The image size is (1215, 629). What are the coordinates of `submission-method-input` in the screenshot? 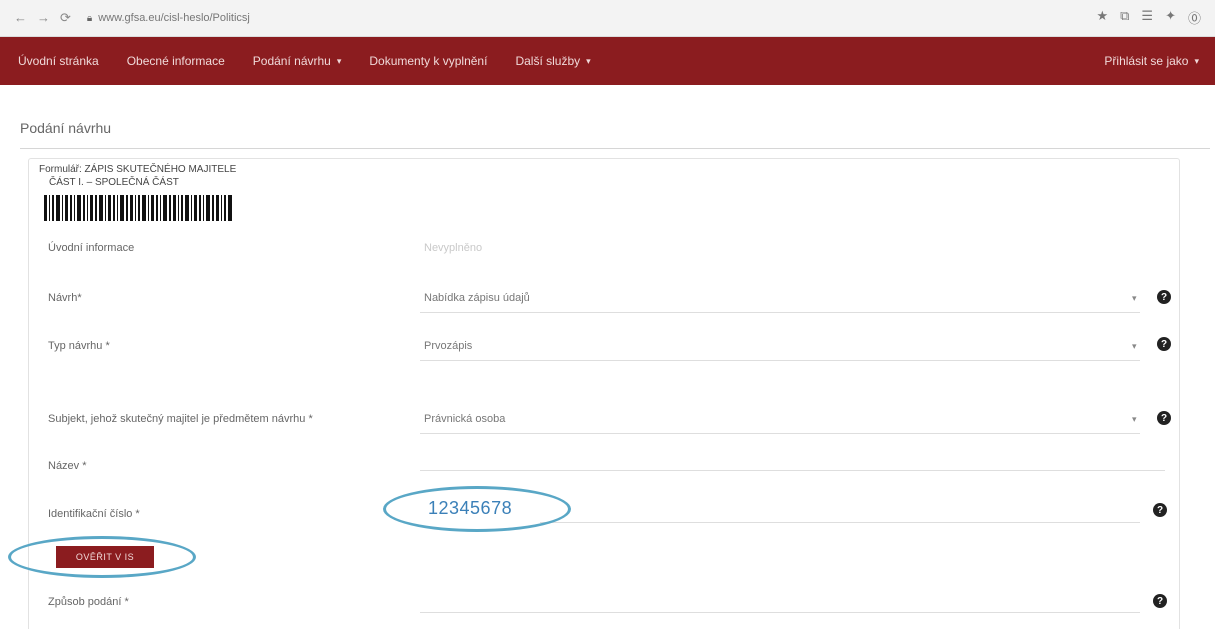 It's located at (780, 612).